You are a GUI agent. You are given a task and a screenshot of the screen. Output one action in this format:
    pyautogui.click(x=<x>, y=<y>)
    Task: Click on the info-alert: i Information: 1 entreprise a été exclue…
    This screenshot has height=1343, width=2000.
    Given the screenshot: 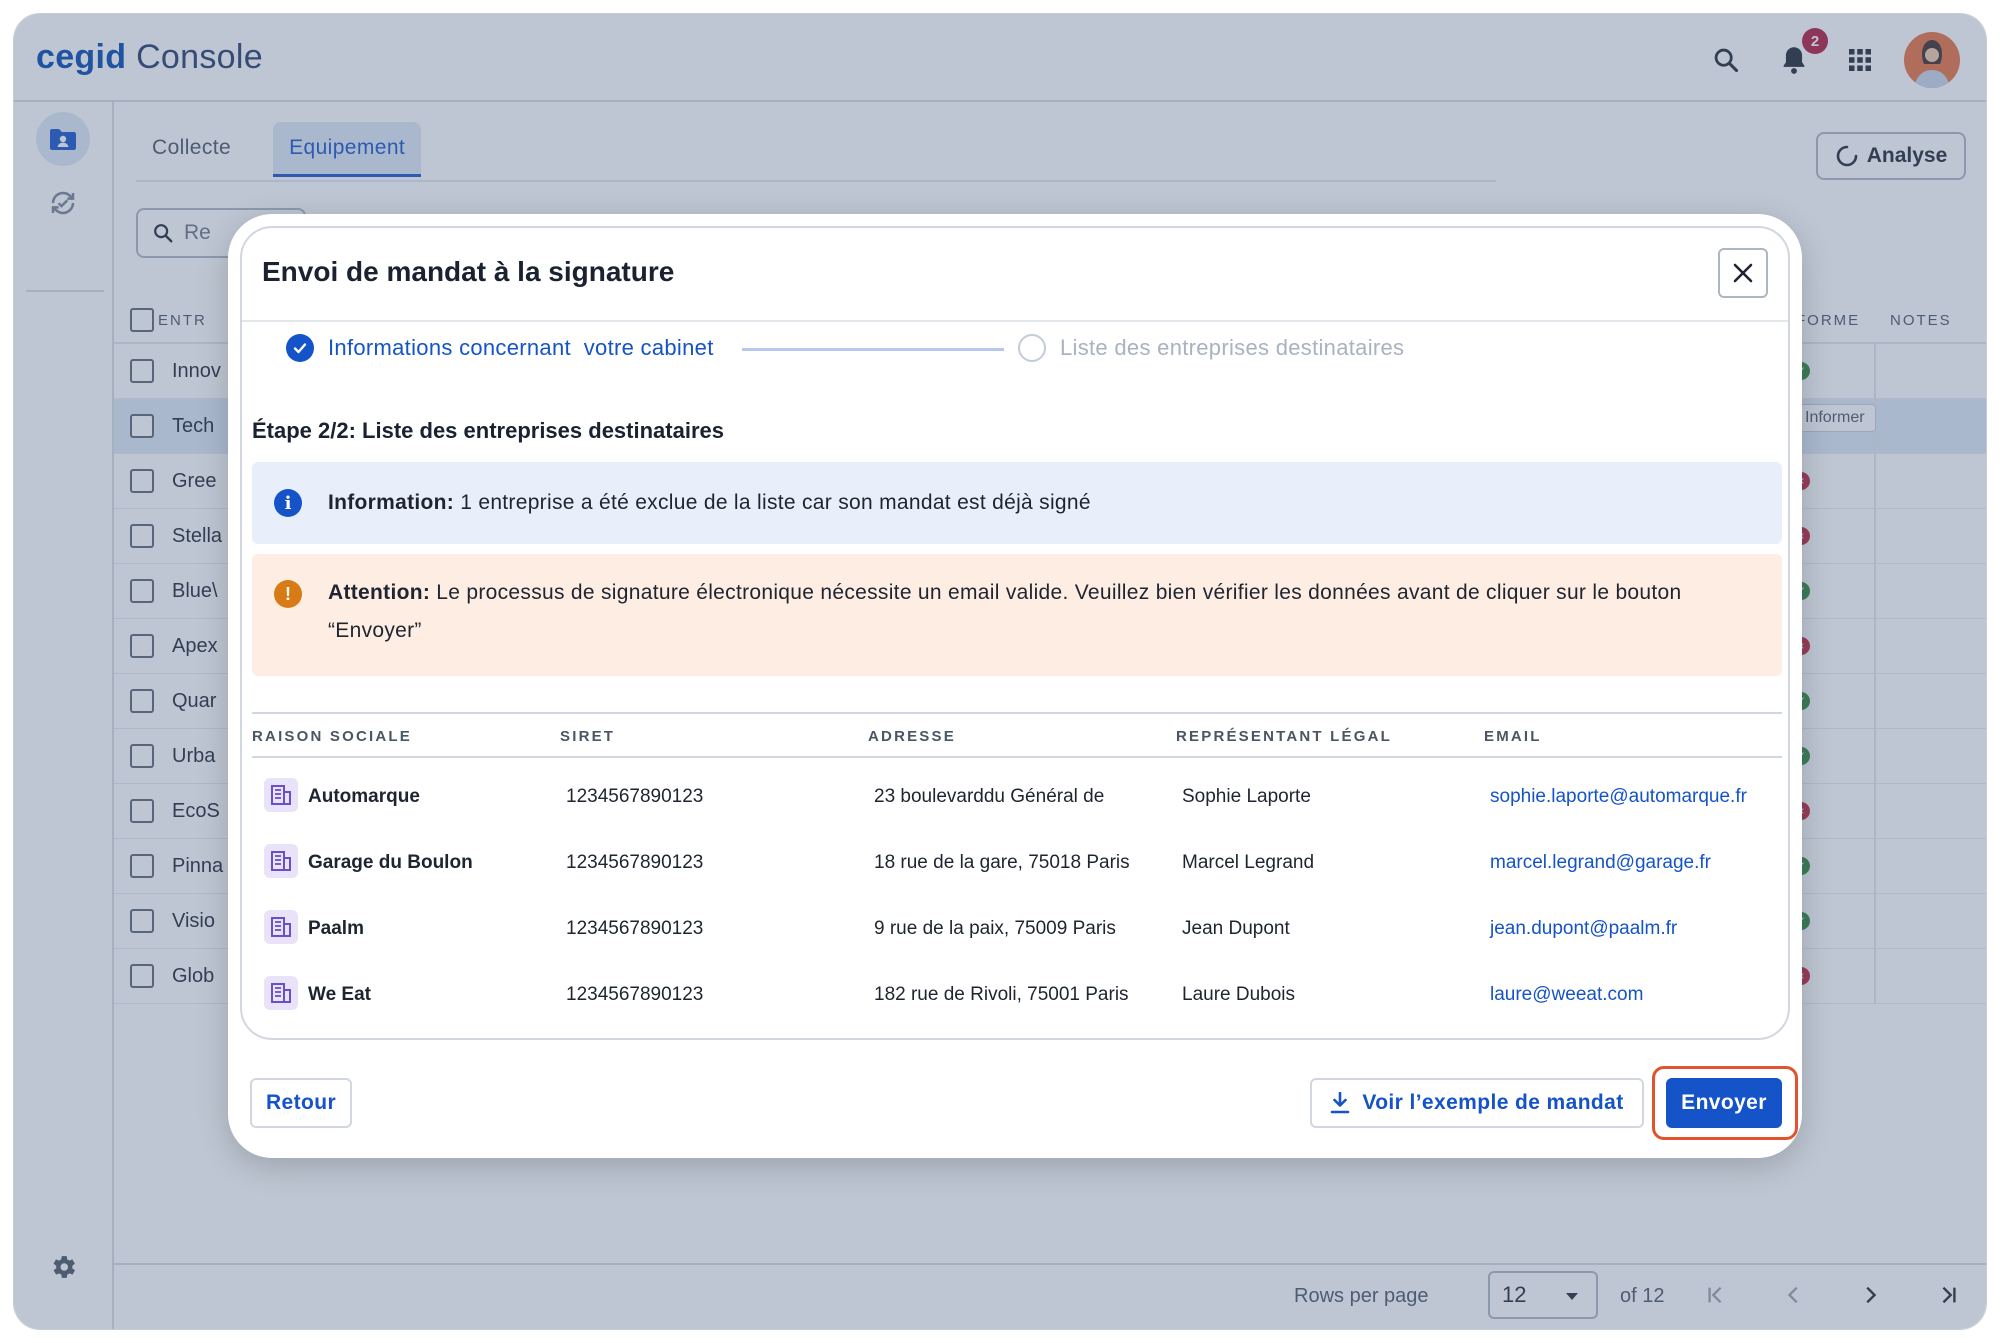 What is the action you would take?
    pyautogui.click(x=1017, y=503)
    